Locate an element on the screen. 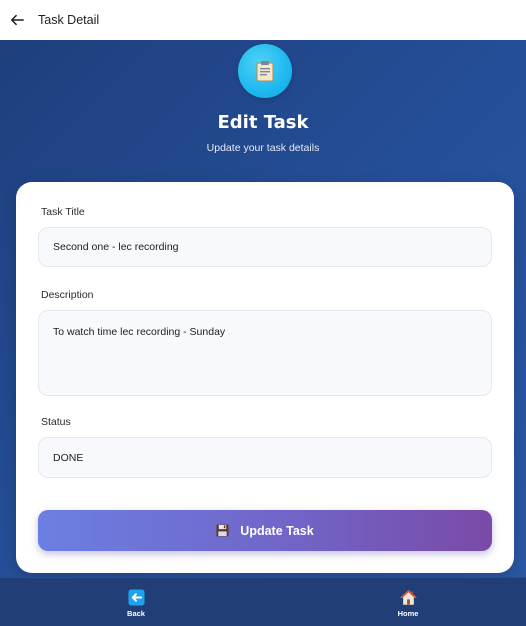 The width and height of the screenshot is (526, 626). nav-home: Home is located at coordinates (408, 602).